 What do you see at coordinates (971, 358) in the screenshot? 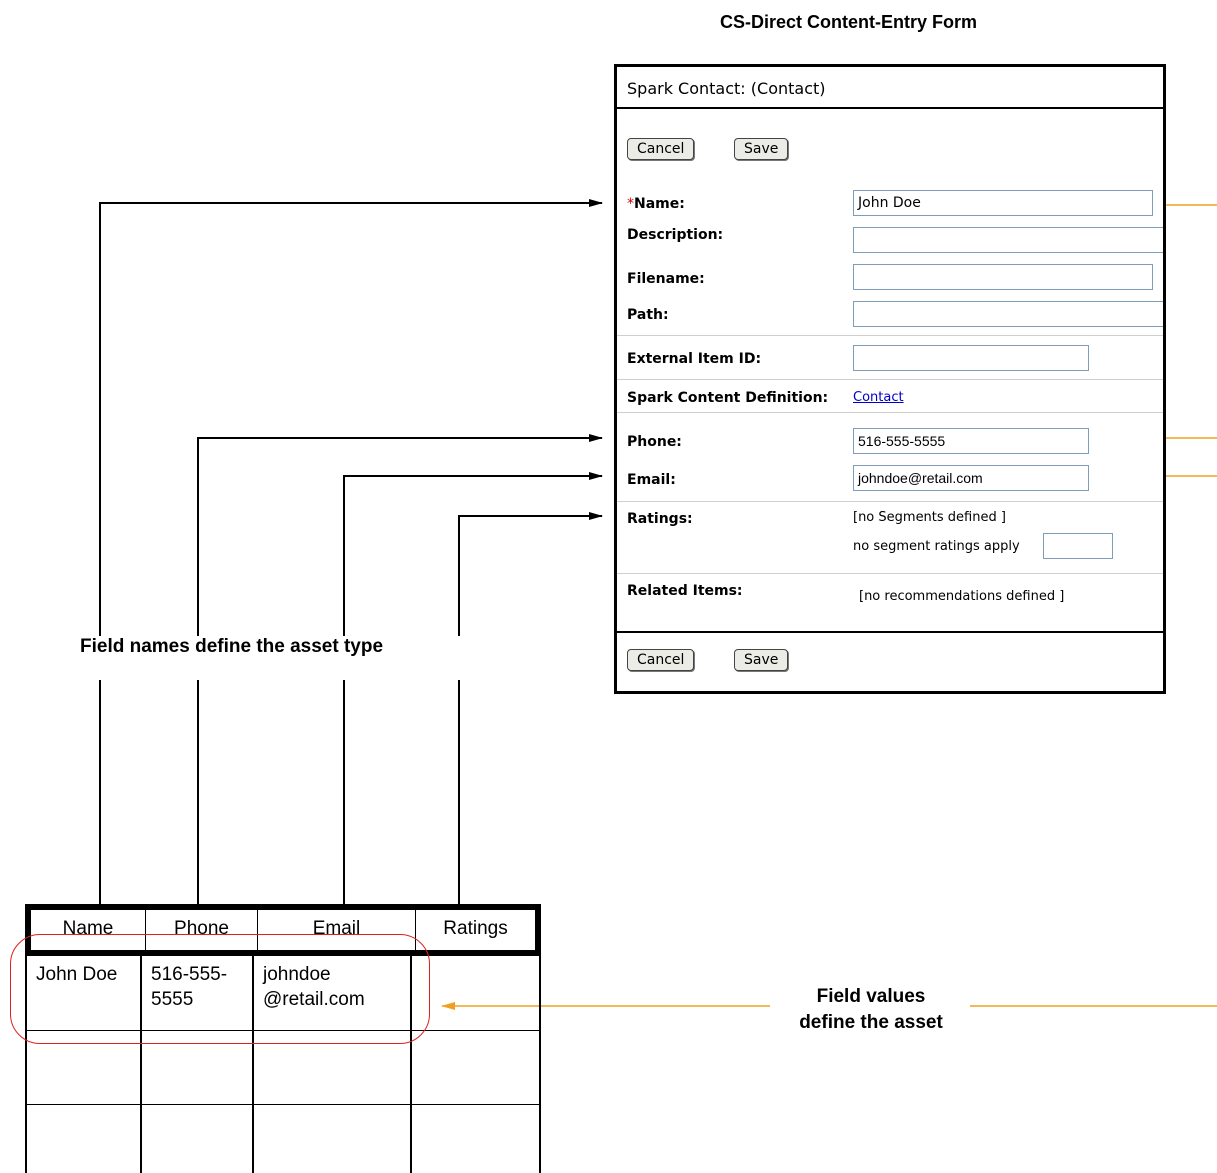
I see `external-id-field` at bounding box center [971, 358].